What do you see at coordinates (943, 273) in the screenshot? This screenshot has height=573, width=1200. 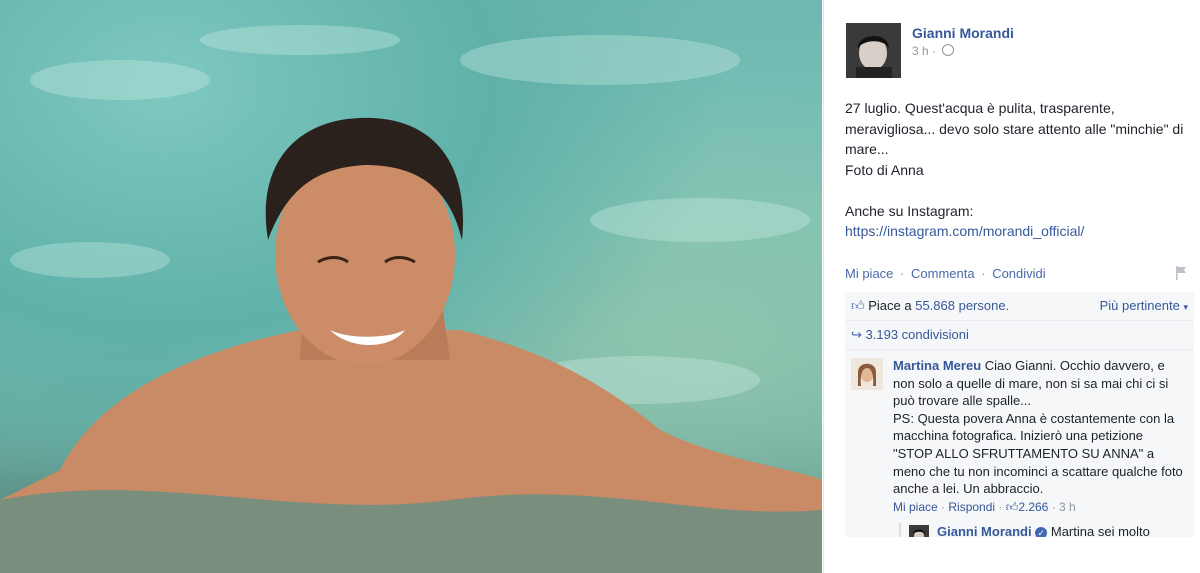 I see `comment-button: Commenta` at bounding box center [943, 273].